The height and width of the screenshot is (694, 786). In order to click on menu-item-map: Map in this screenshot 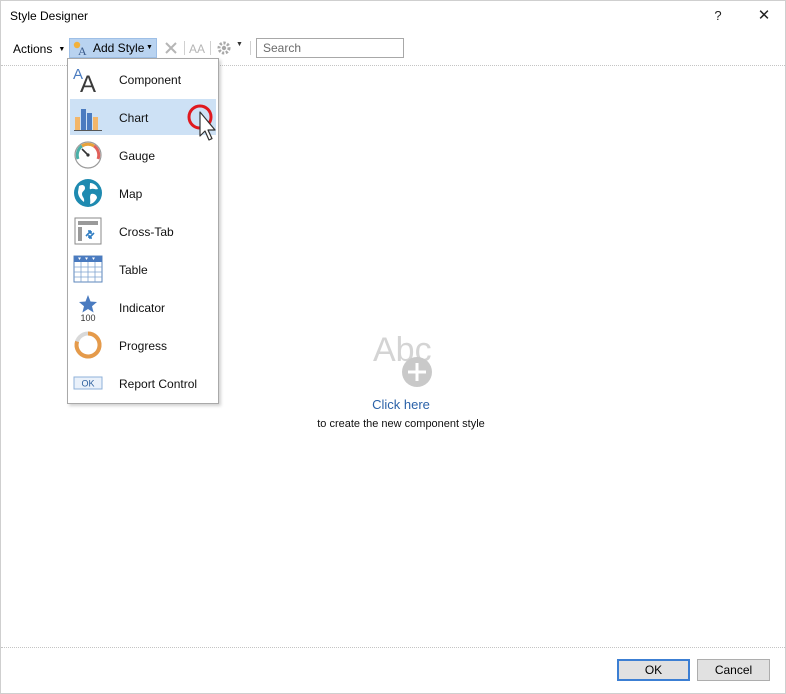, I will do `click(143, 193)`.